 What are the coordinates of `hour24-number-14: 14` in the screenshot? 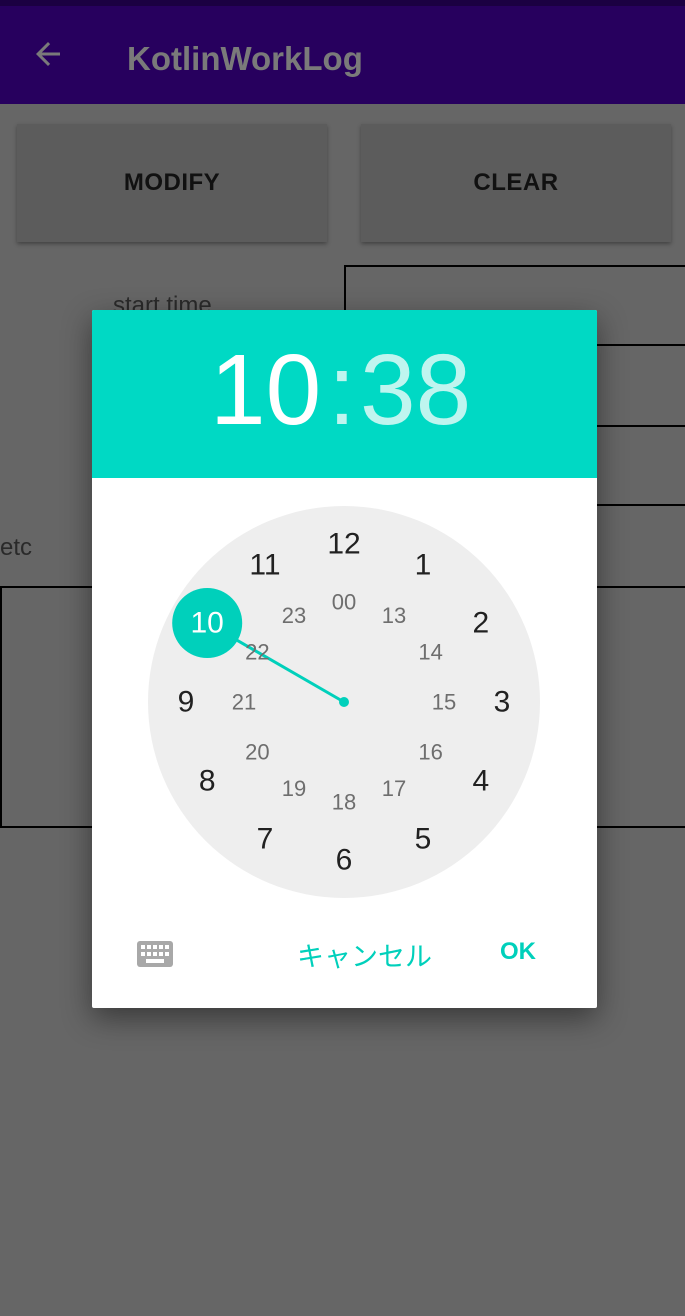 It's located at (430, 652).